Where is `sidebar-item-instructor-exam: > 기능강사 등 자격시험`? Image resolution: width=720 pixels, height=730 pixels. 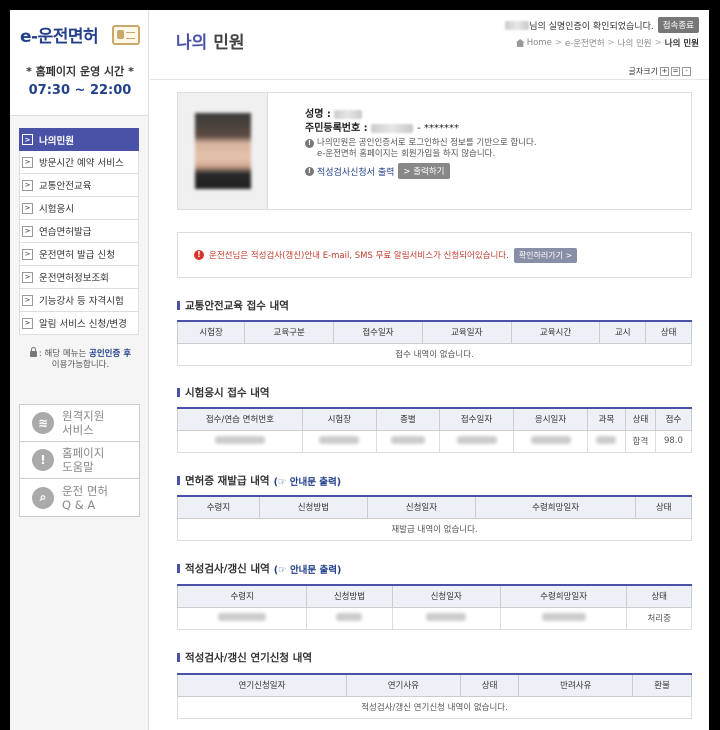 sidebar-item-instructor-exam: > 기능강사 등 자격시험 is located at coordinates (79, 300).